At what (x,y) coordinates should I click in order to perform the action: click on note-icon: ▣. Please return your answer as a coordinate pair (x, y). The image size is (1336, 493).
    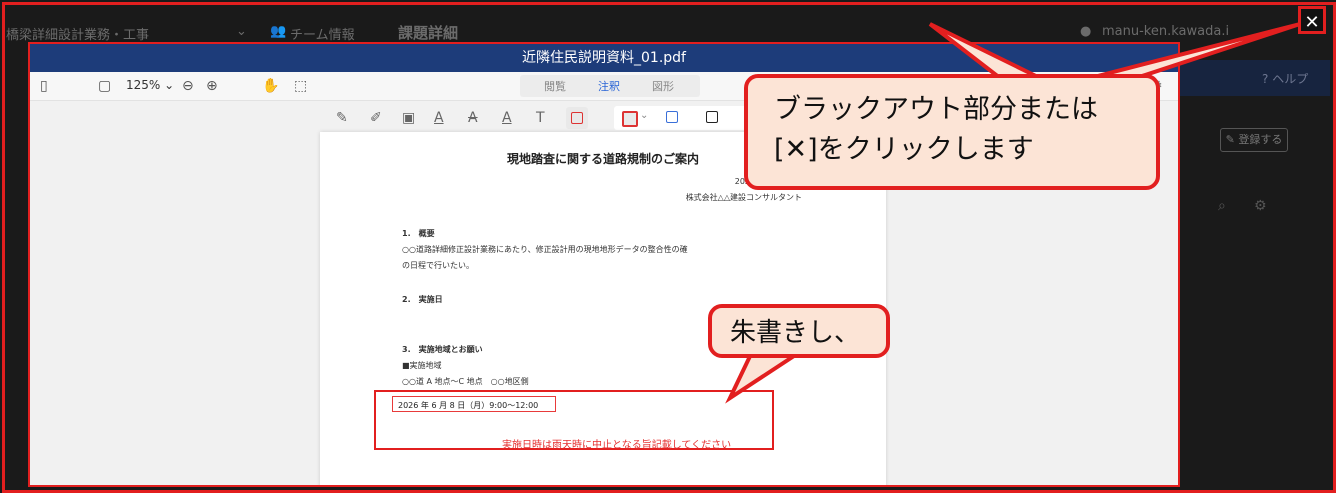
    Looking at the image, I should click on (408, 118).